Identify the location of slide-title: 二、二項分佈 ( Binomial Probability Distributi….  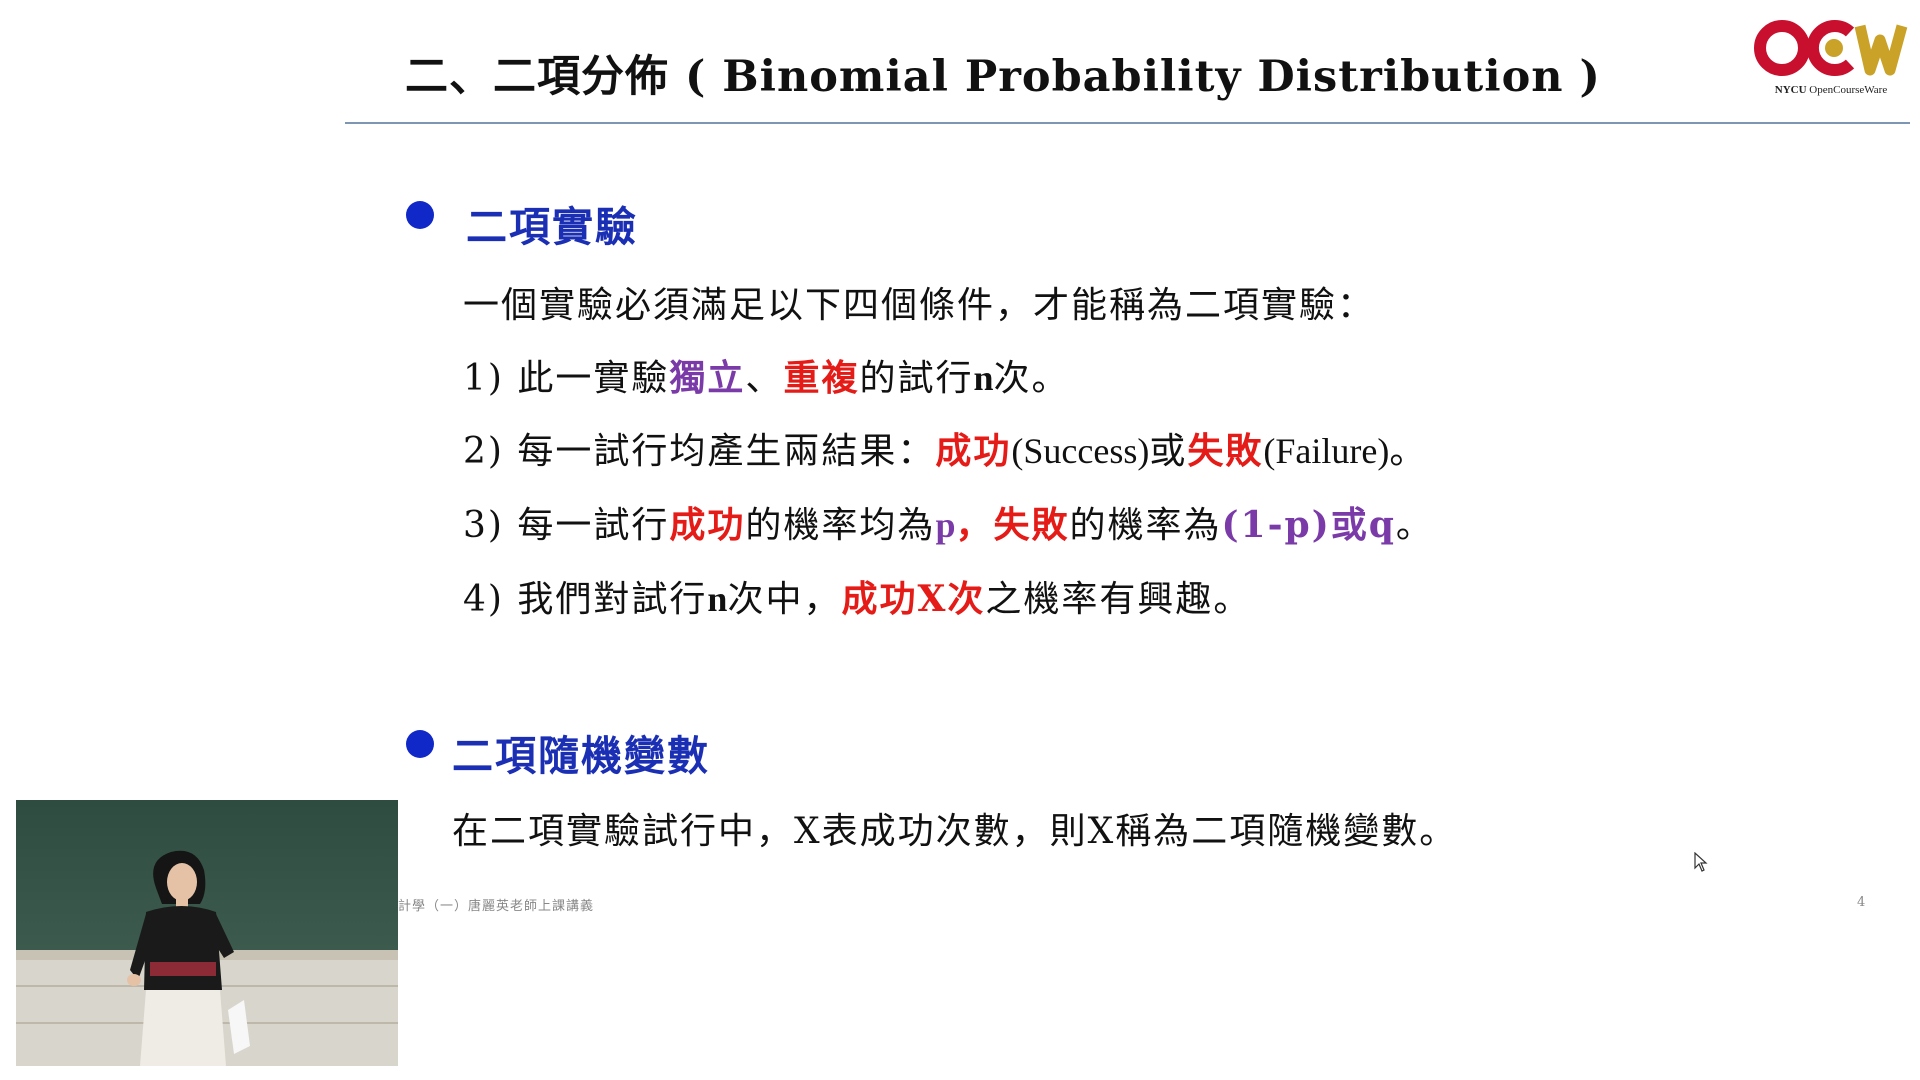
(1003, 77).